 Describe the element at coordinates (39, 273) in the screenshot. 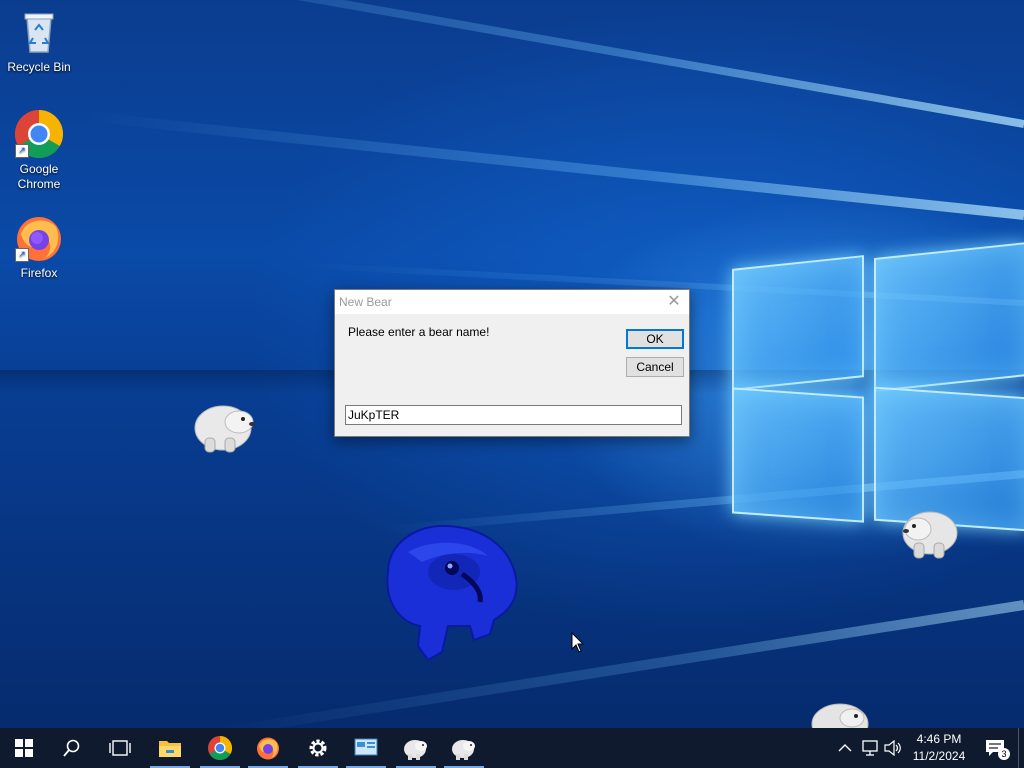

I see `desktop-icon-label: Firefox` at that location.